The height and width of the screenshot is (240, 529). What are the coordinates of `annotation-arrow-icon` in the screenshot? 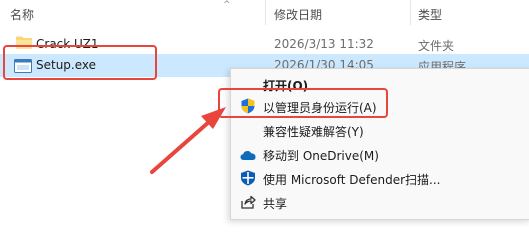 It's located at (188, 140).